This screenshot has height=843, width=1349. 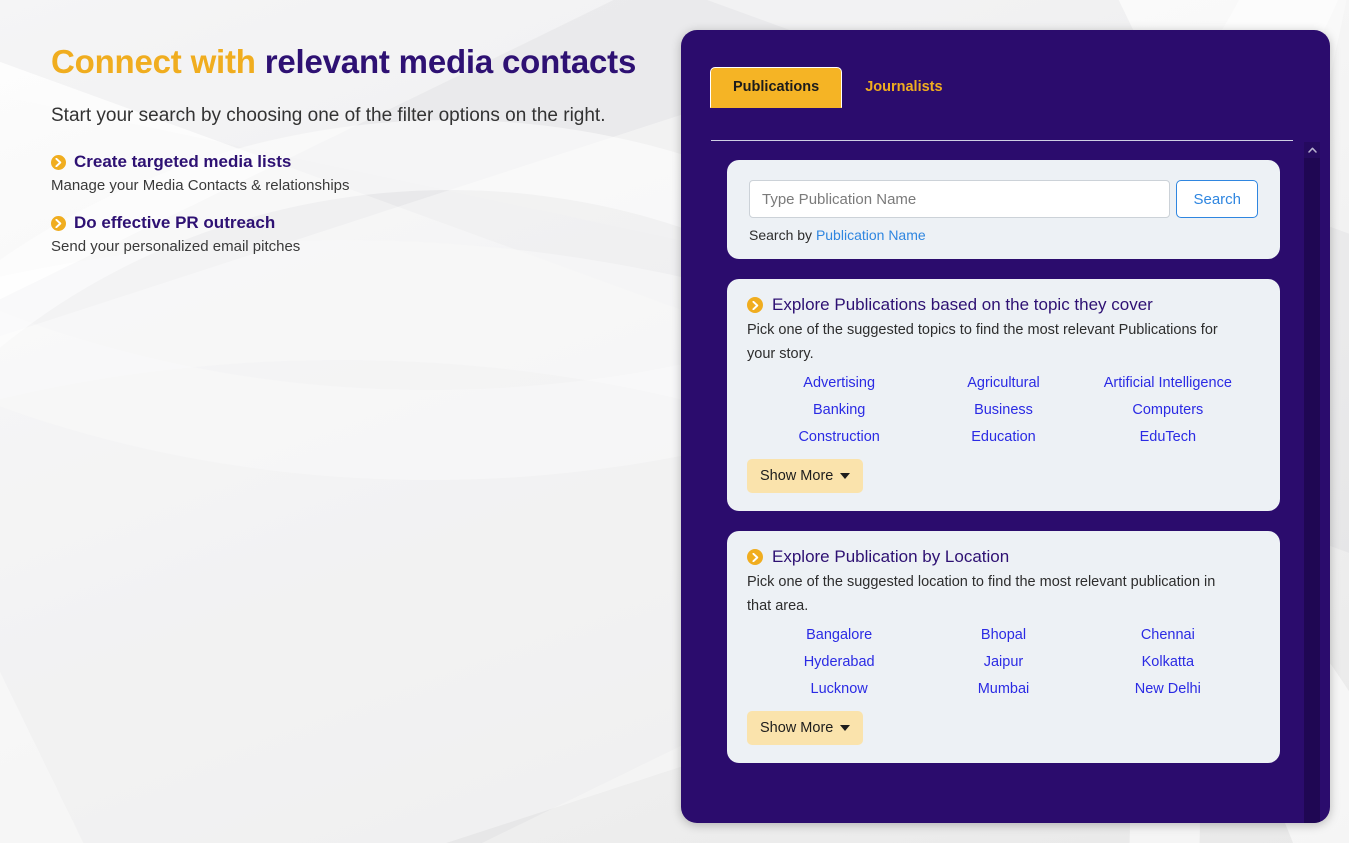 I want to click on location-chip: Bangalore, so click(x=839, y=635).